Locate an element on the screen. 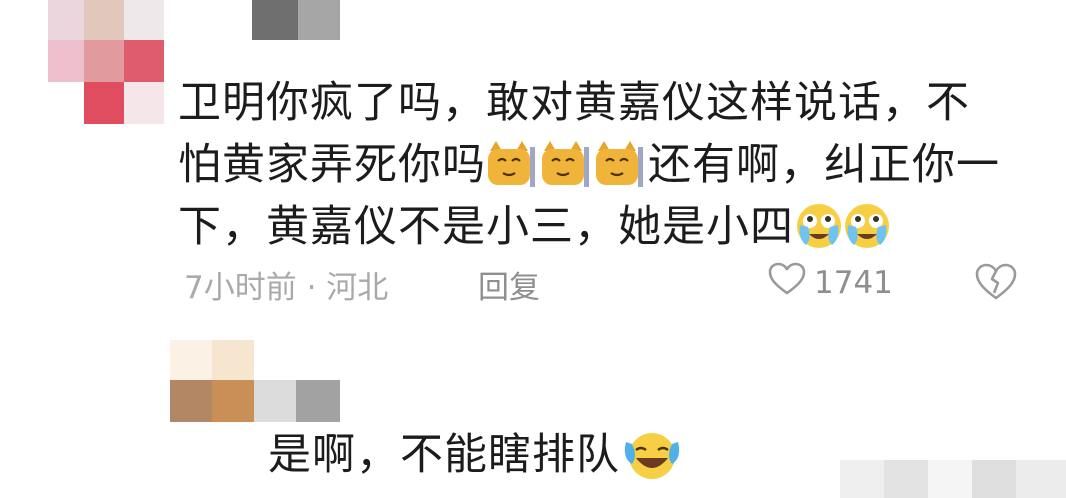 The image size is (1066, 498). like-button: 1741 is located at coordinates (830, 283).